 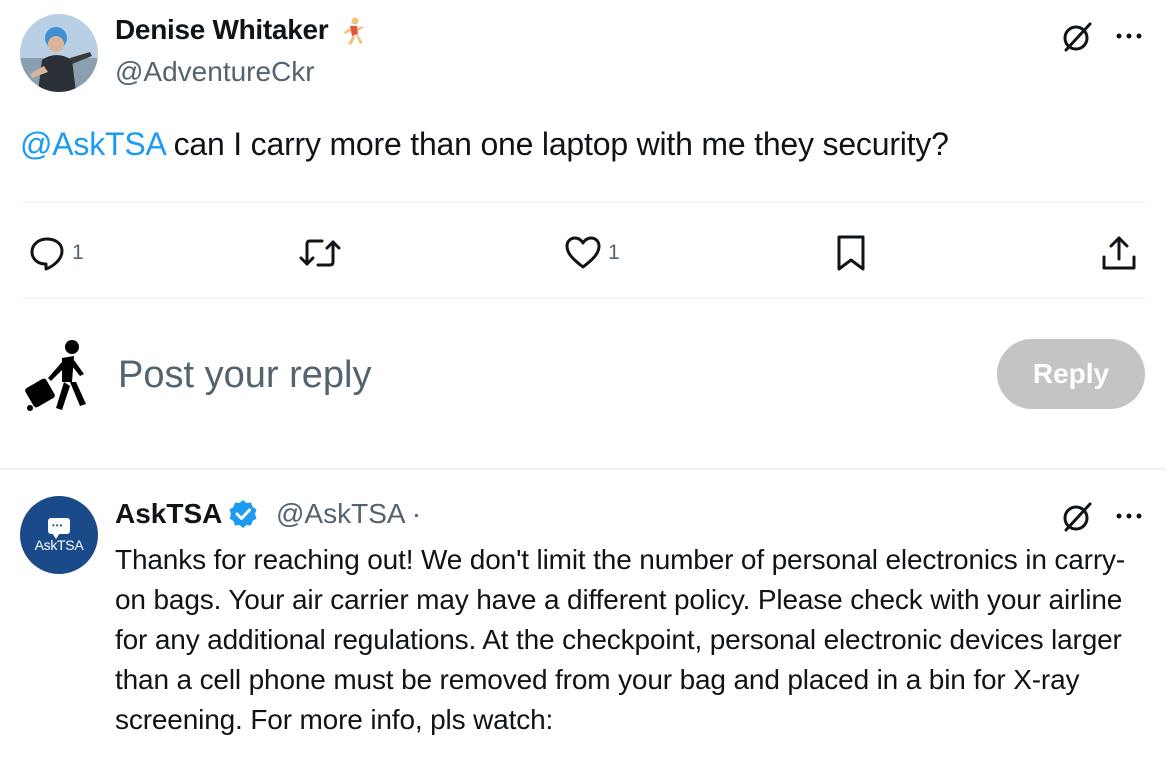 What do you see at coordinates (353, 31) in the screenshot?
I see `runner-emoji-icon` at bounding box center [353, 31].